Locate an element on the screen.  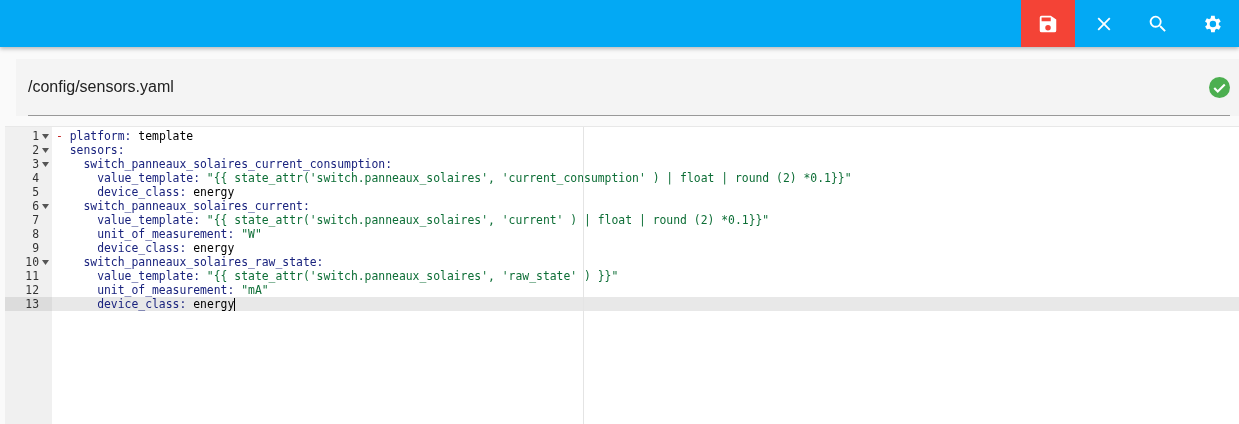
code-line: switch_panneaux_solaires_current_consumption: is located at coordinates (237, 164).